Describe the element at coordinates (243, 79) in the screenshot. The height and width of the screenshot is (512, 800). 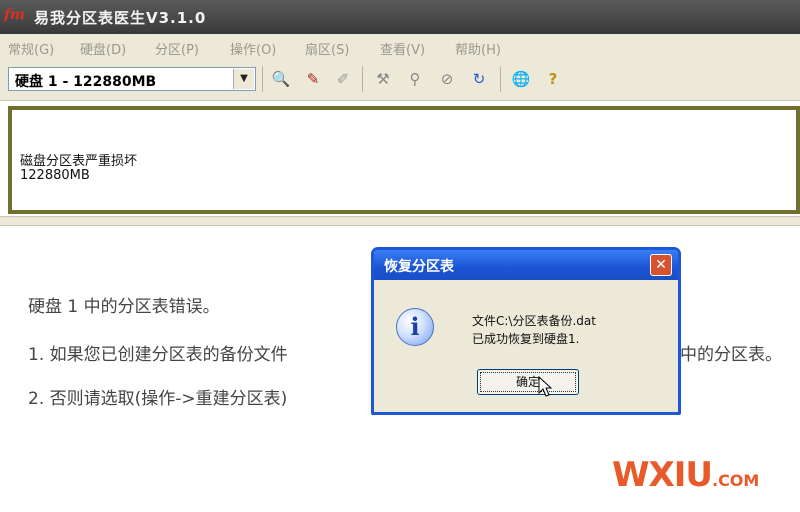
I see `chevron-down-icon: ▼` at that location.